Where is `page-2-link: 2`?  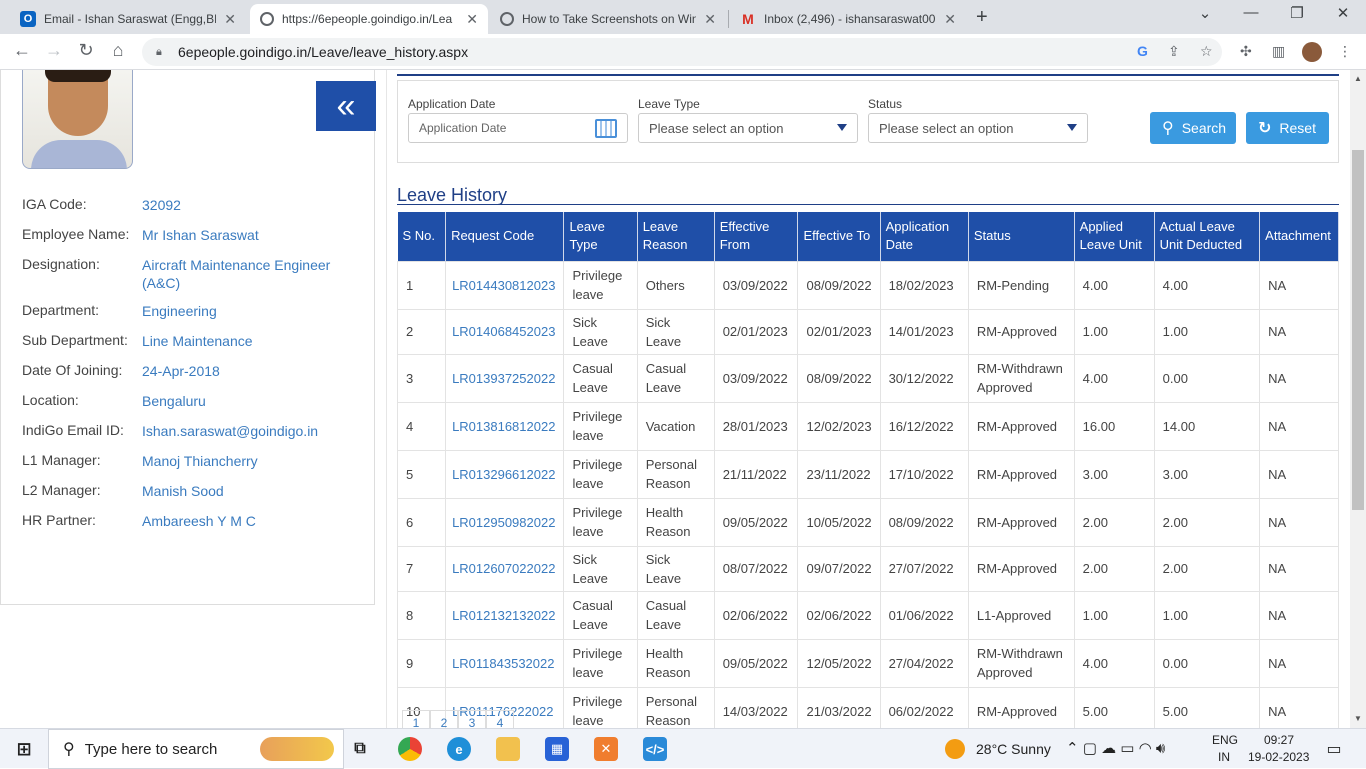
page-2-link: 2 is located at coordinates (444, 719).